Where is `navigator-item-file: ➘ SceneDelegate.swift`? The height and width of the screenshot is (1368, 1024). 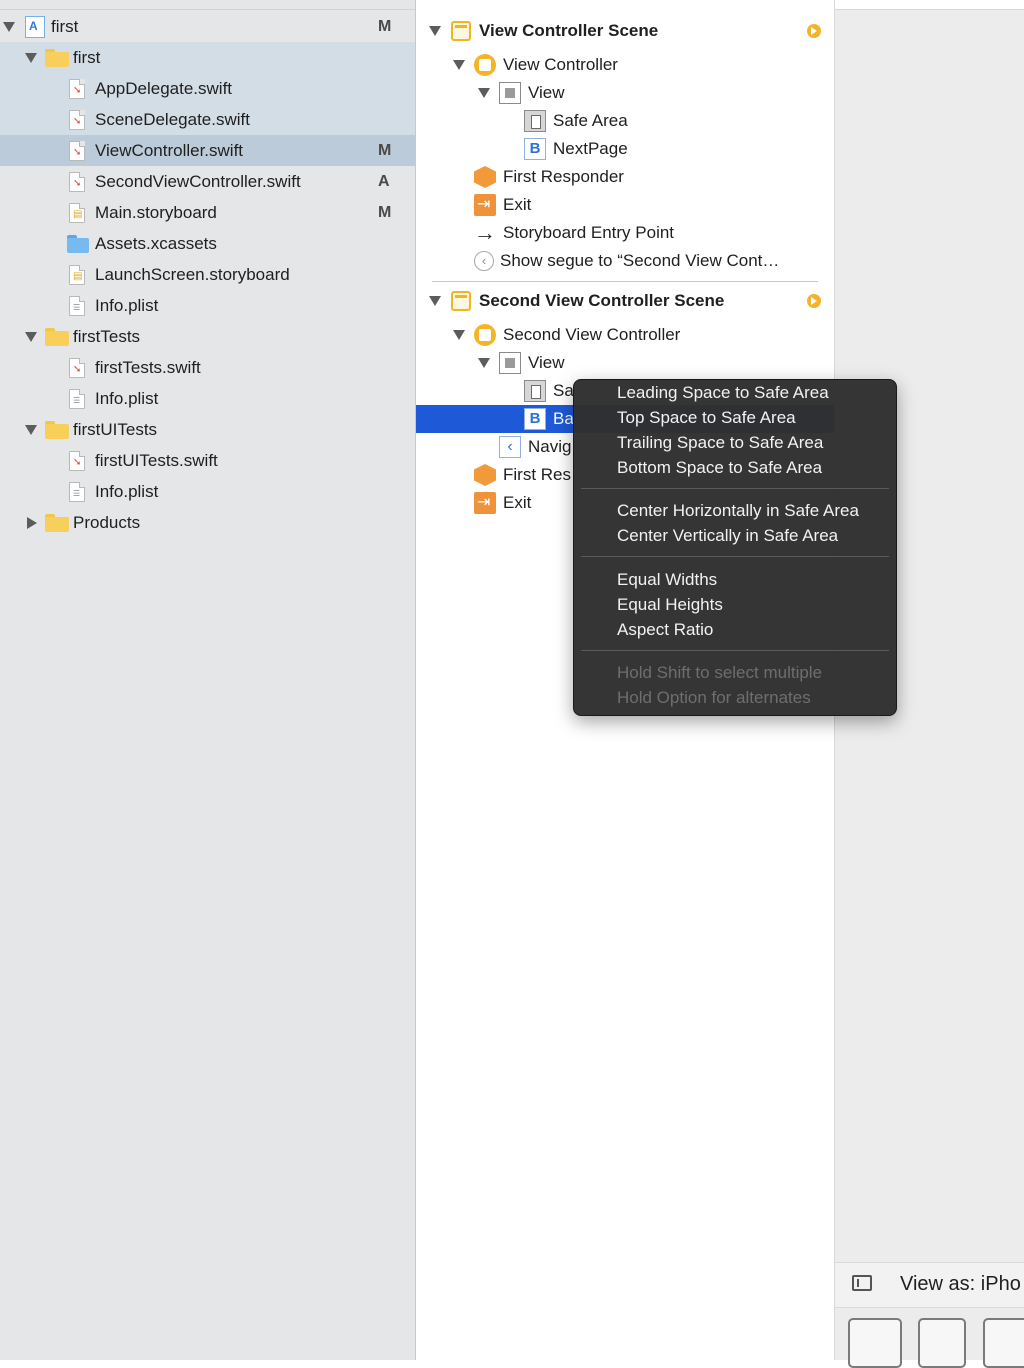 navigator-item-file: ➘ SceneDelegate.swift is located at coordinates (207, 119).